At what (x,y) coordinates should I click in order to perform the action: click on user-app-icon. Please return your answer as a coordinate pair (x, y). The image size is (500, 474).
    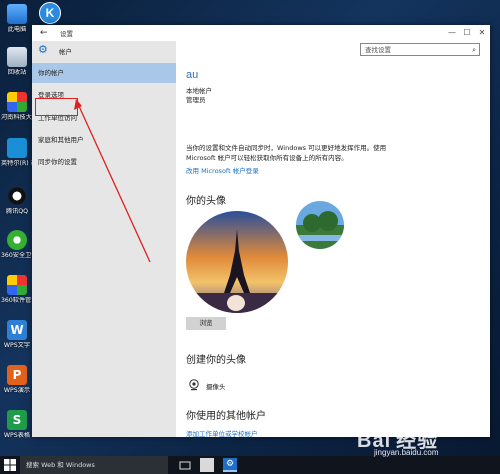
    Looking at the image, I should click on (207, 465).